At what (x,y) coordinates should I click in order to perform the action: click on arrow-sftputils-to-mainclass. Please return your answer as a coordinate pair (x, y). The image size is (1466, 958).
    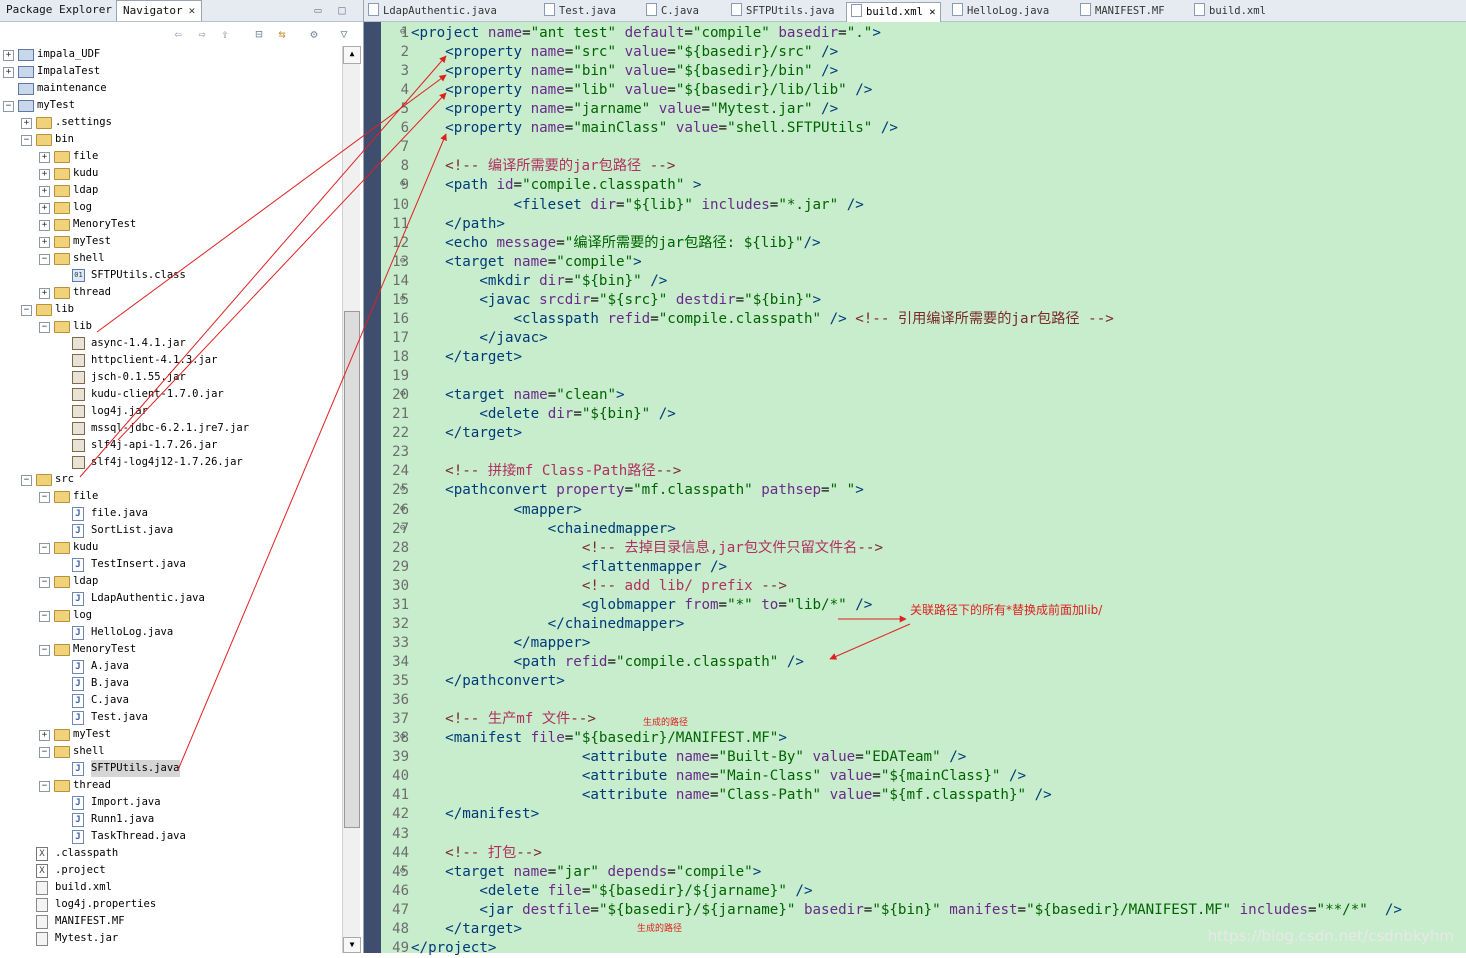
    Looking at the image, I should click on (312, 452).